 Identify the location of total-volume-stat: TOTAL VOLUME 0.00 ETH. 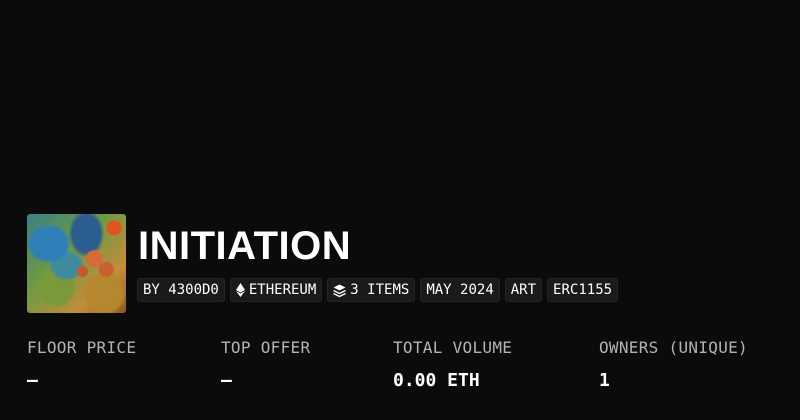
(452, 365).